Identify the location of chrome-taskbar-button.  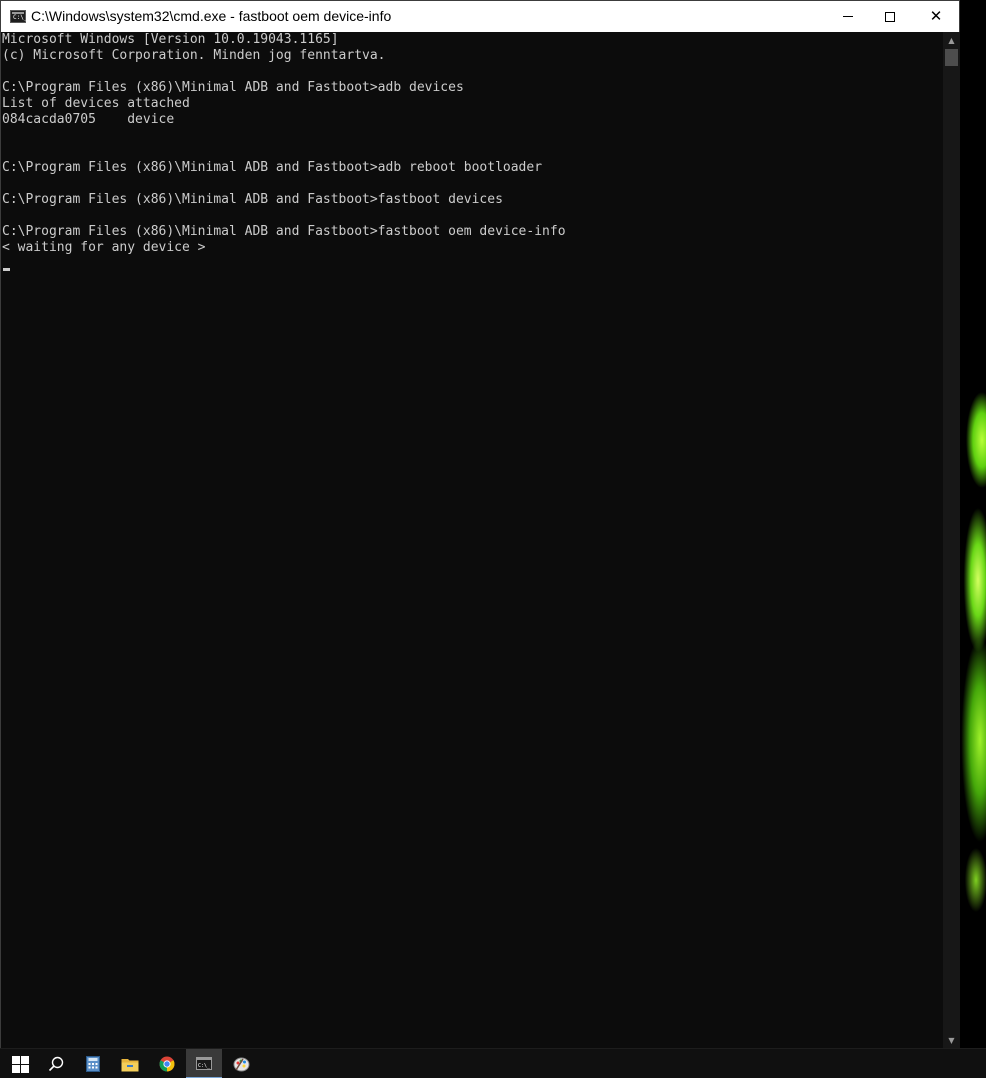
(167, 1063).